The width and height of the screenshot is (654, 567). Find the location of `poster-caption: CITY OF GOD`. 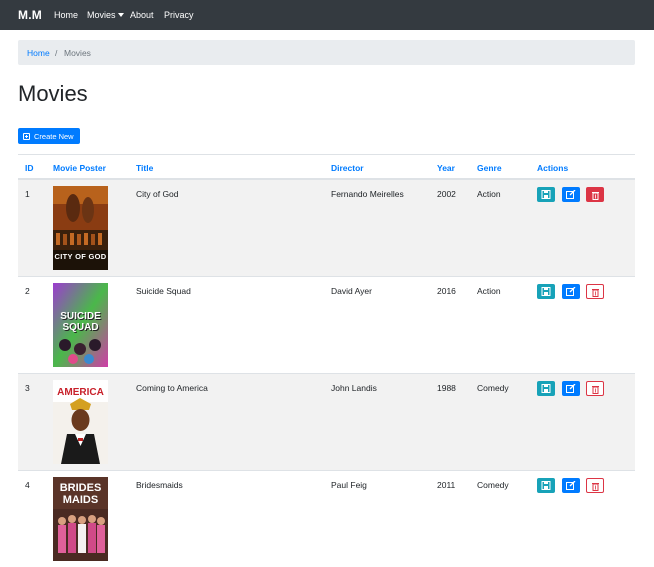

poster-caption: CITY OF GOD is located at coordinates (80, 256).